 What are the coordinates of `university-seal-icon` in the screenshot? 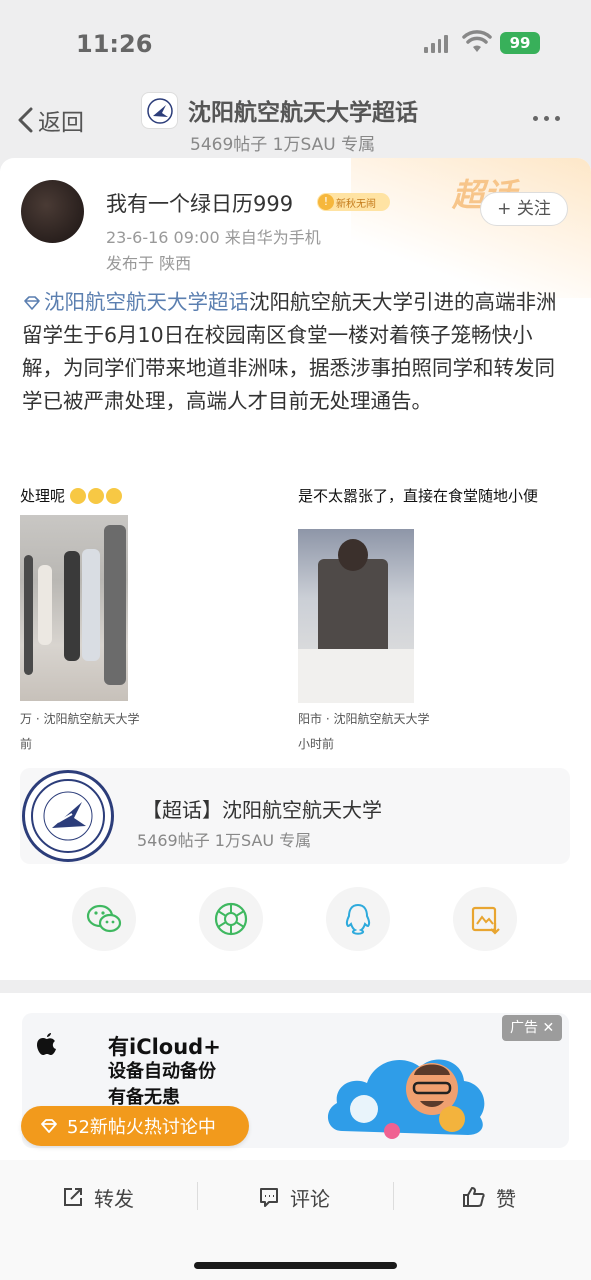 It's located at (68, 816).